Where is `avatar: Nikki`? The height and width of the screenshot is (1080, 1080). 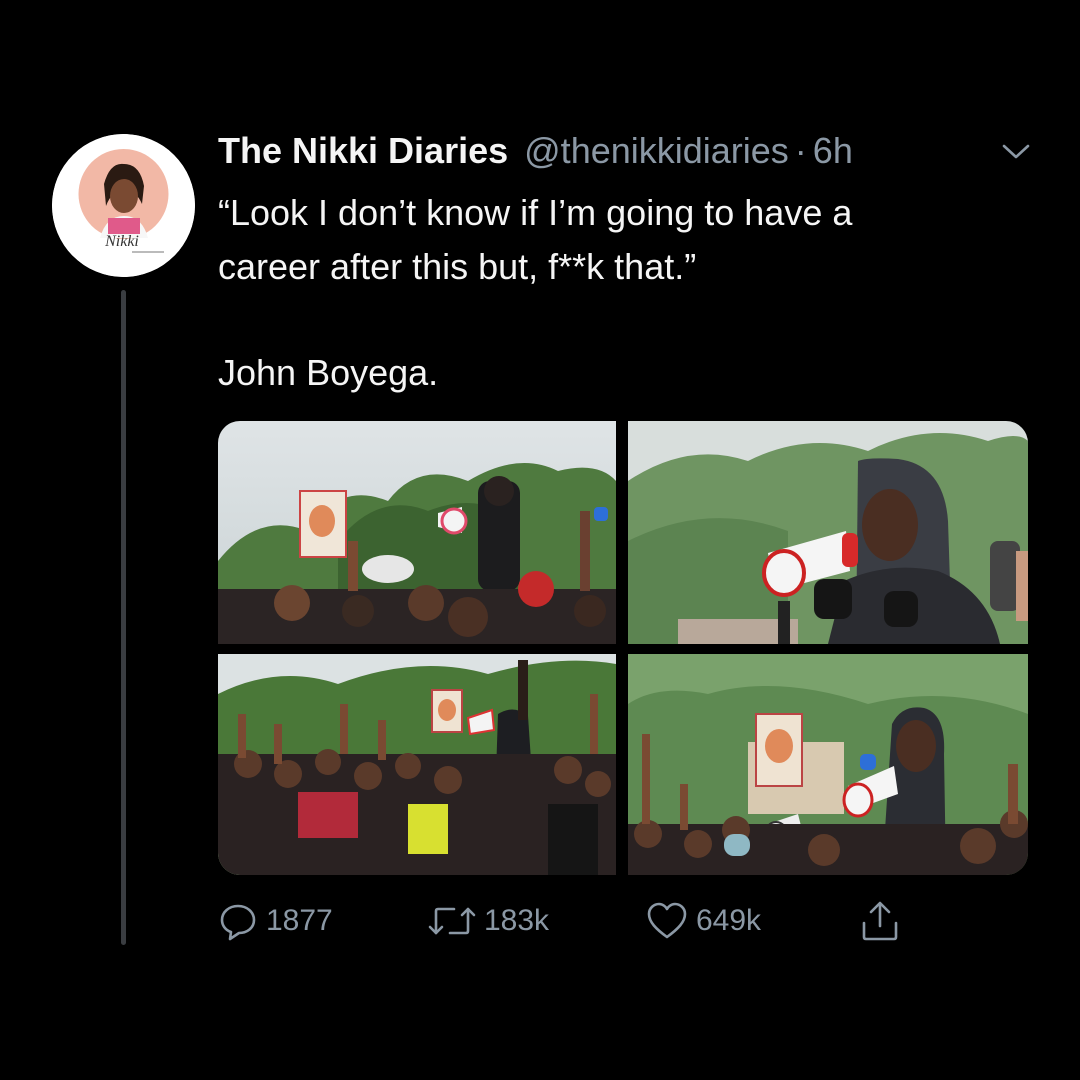 avatar: Nikki is located at coordinates (123, 205).